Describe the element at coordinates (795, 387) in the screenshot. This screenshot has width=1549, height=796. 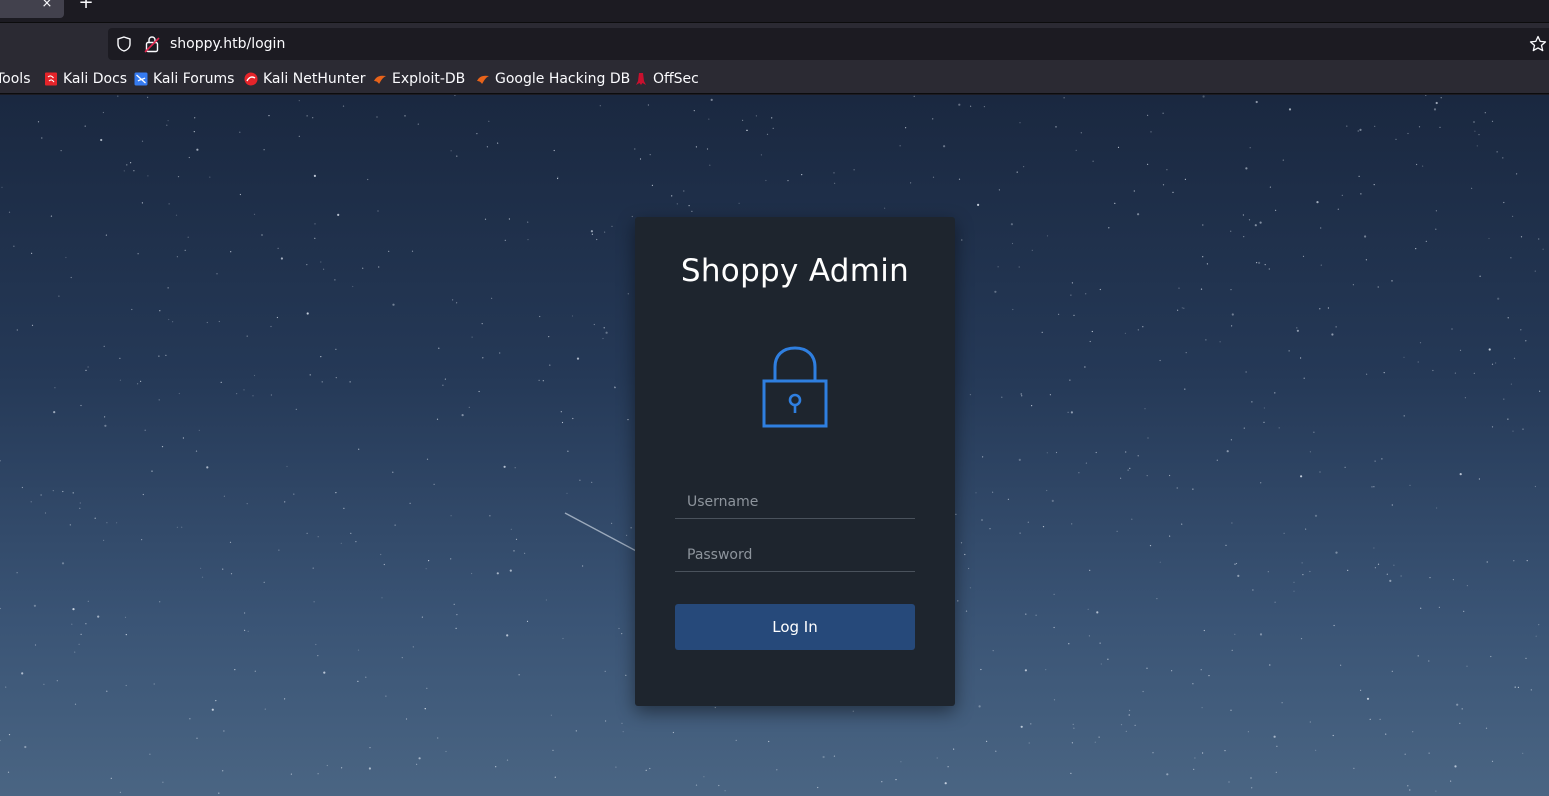
I see `padlock-icon` at that location.